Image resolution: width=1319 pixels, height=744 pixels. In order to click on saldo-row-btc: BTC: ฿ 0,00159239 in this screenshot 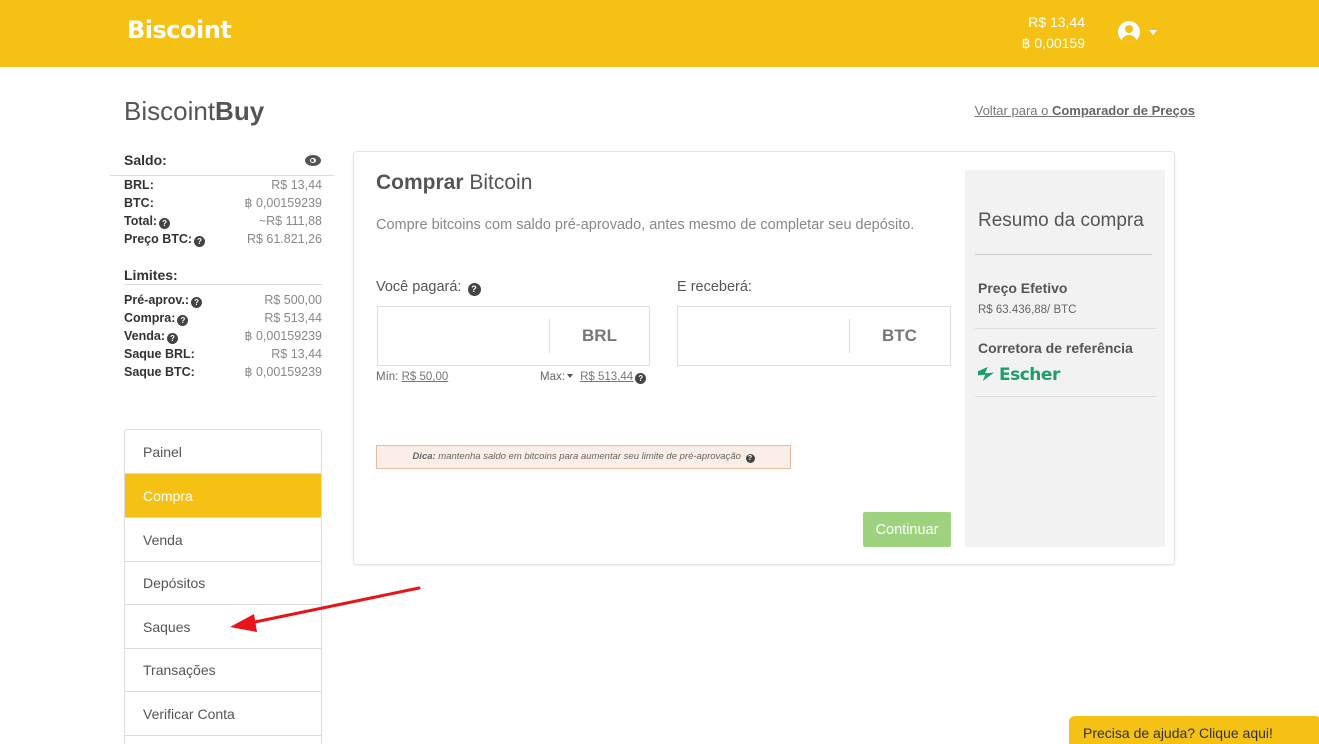, I will do `click(223, 203)`.